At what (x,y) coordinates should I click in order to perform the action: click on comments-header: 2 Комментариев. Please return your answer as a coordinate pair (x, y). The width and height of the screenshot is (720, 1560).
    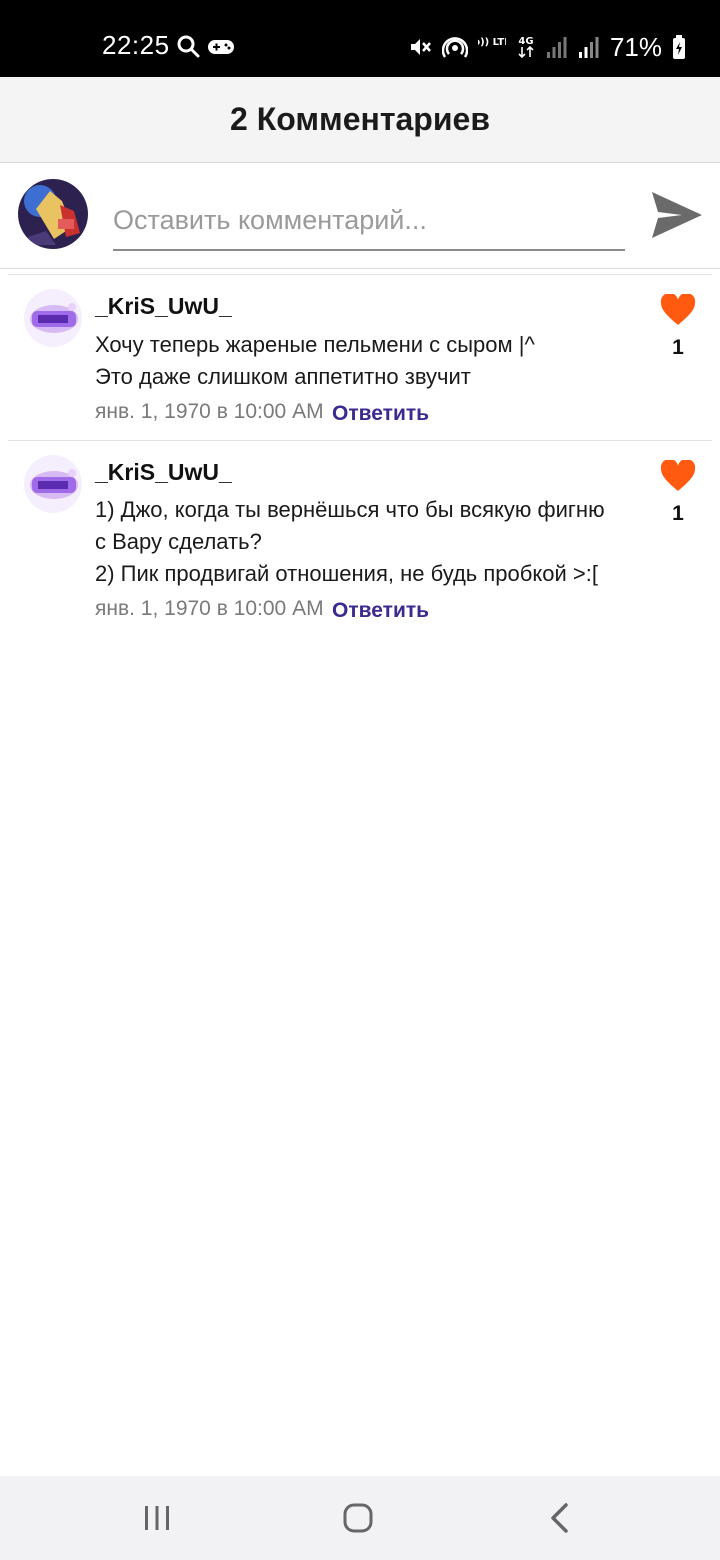
    Looking at the image, I should click on (360, 120).